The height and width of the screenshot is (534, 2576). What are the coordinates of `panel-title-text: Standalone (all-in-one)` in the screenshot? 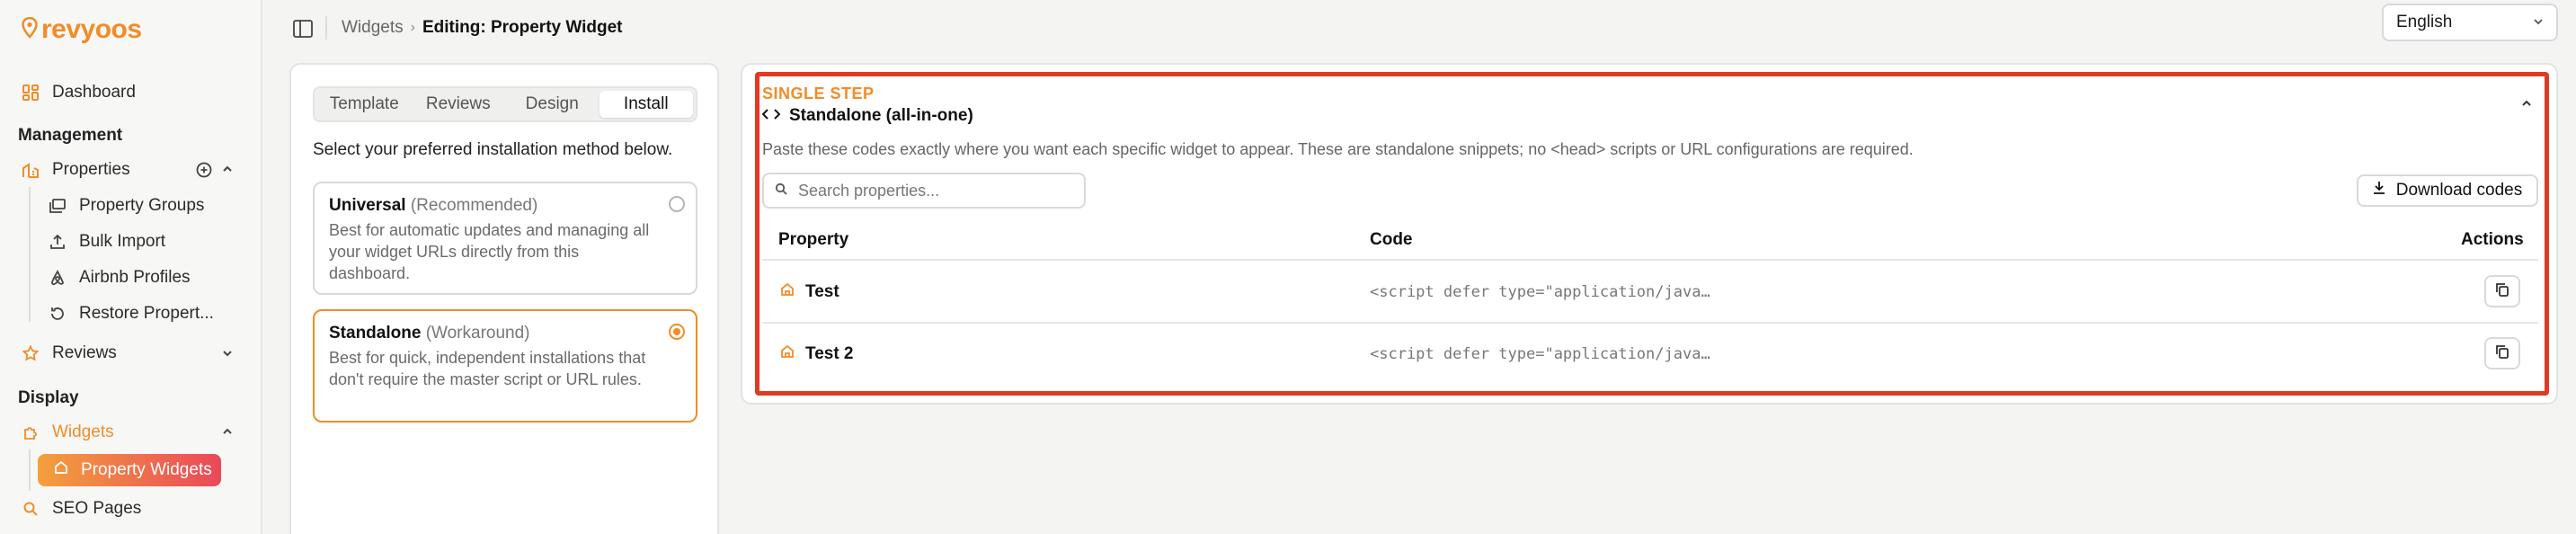 It's located at (881, 115).